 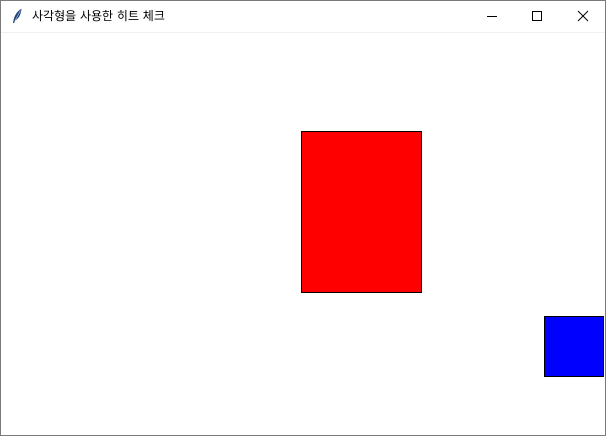 What do you see at coordinates (17, 16) in the screenshot?
I see `feather-icon` at bounding box center [17, 16].